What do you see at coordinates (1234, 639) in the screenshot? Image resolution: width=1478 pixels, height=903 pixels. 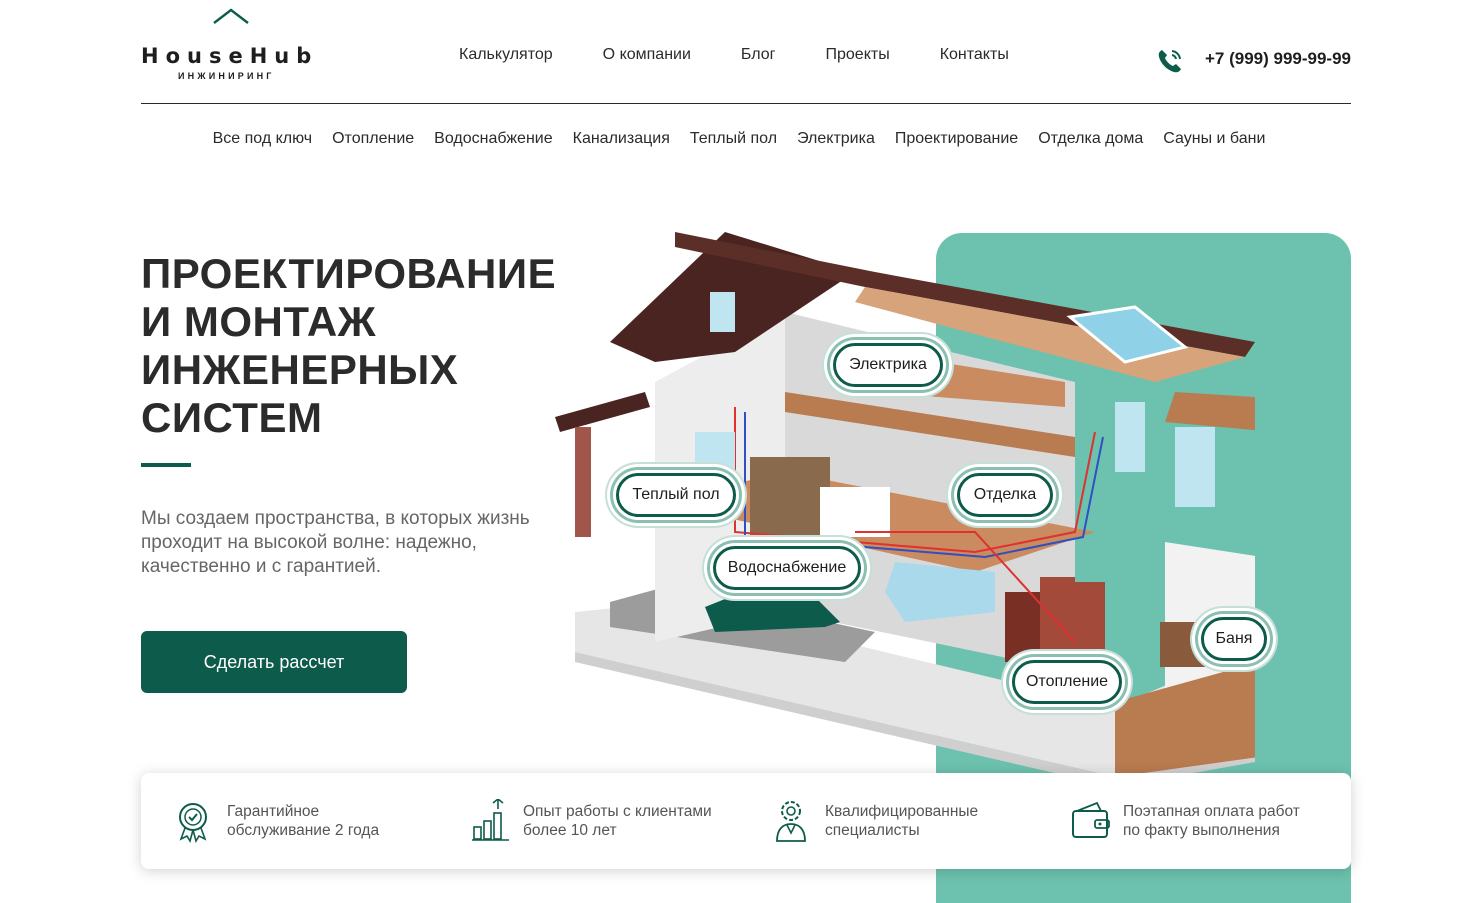 I see `label-sauna: Баня` at bounding box center [1234, 639].